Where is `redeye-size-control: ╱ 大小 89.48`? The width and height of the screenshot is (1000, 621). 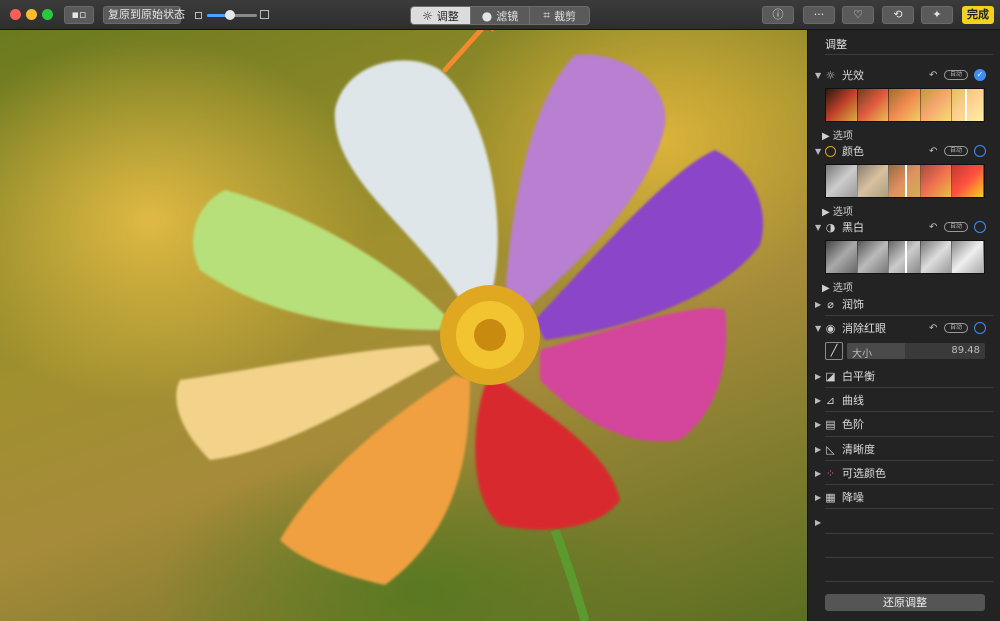
redeye-size-control: ╱ 大小 89.48 is located at coordinates (905, 351).